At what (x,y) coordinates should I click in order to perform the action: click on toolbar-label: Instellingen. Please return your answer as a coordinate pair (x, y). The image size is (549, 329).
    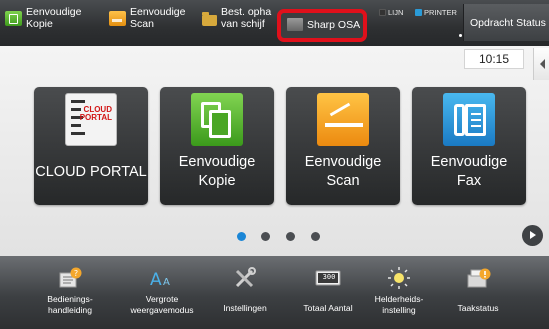
    Looking at the image, I should click on (245, 308).